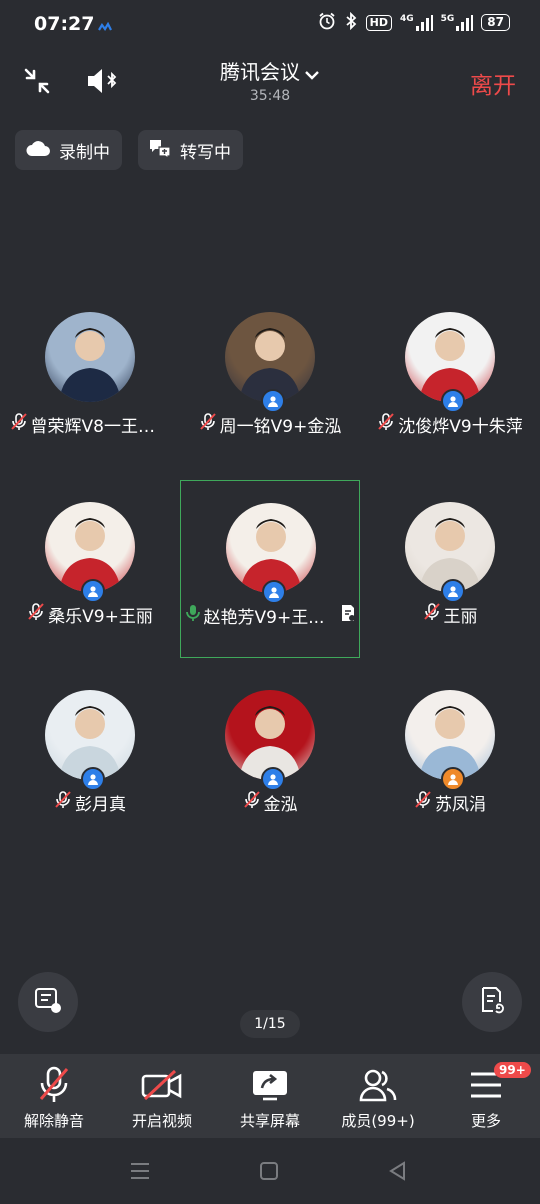  Describe the element at coordinates (270, 23) in the screenshot. I see `status-bar: 07:27 HD 4G 5G 87` at that location.